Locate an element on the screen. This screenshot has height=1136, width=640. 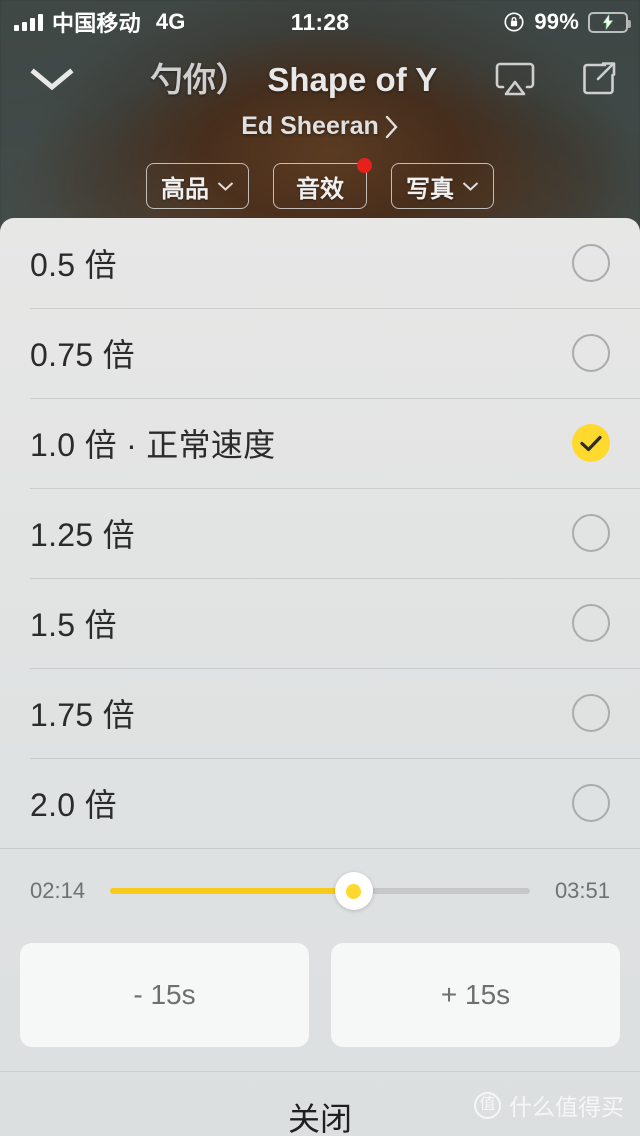
watermark-logo-icon: 值 is located at coordinates (487, 1105).